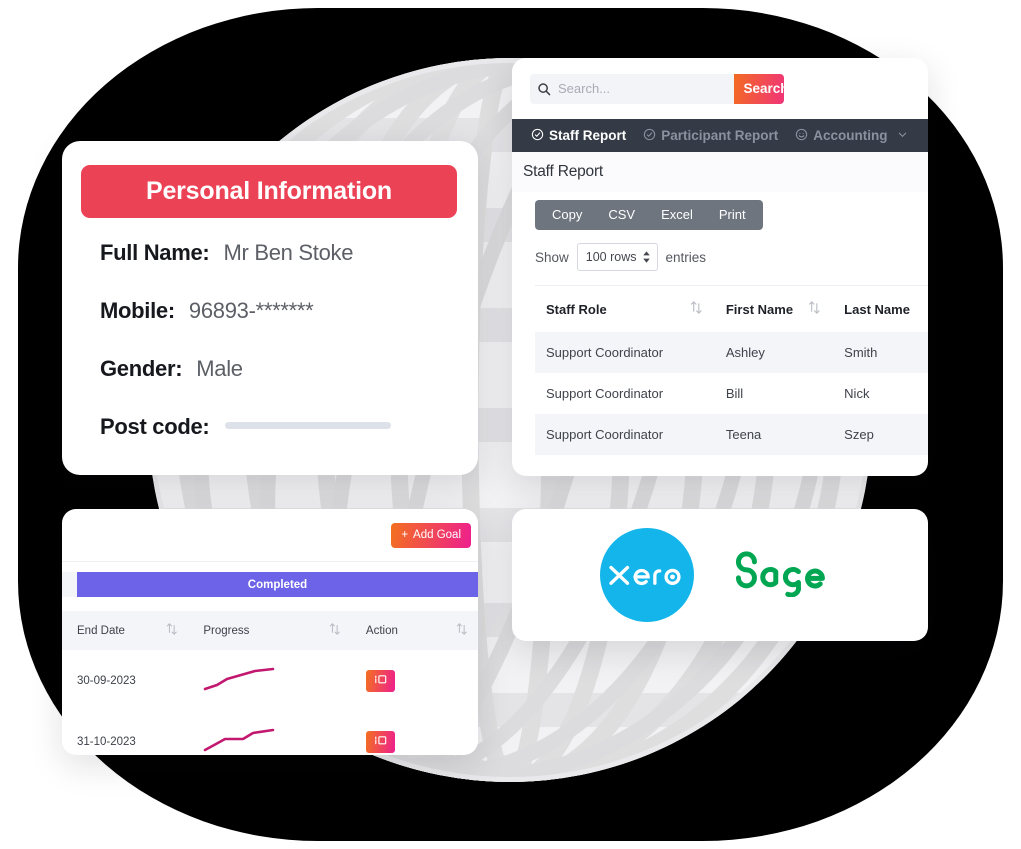  I want to click on rows-per-page-value: 100 rows, so click(611, 257).